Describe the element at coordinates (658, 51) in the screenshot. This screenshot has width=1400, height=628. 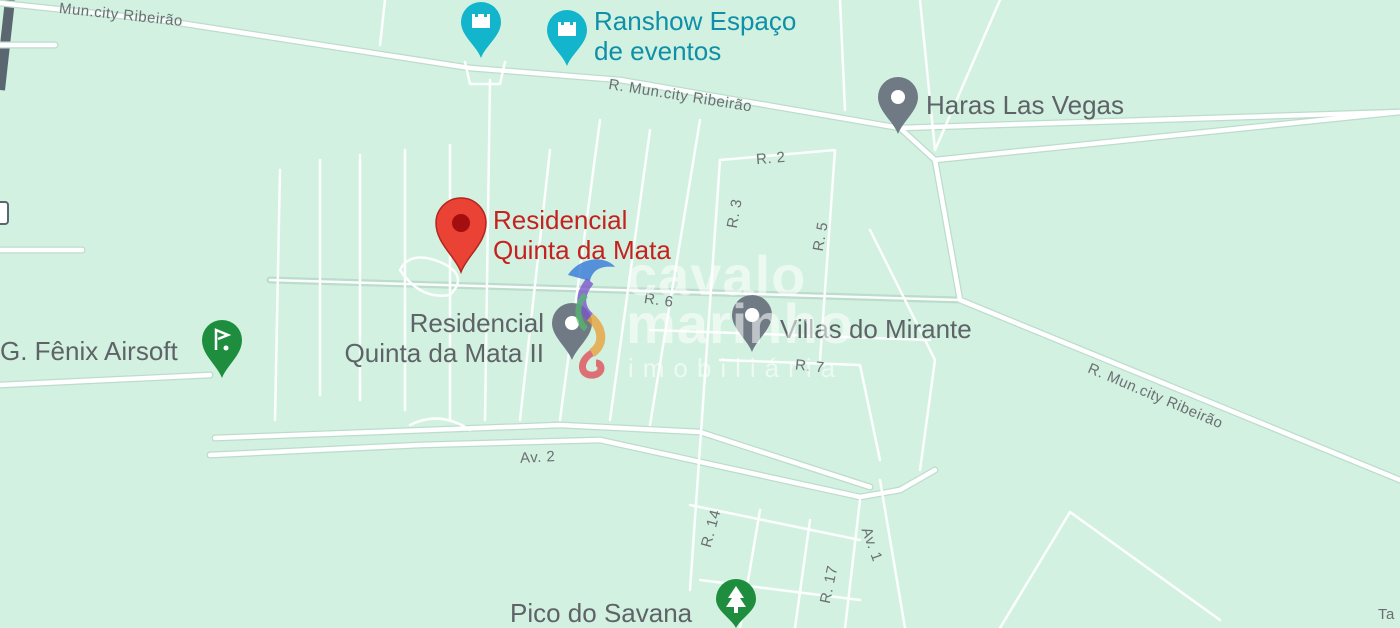
I see `place-label-line: de eventos` at that location.